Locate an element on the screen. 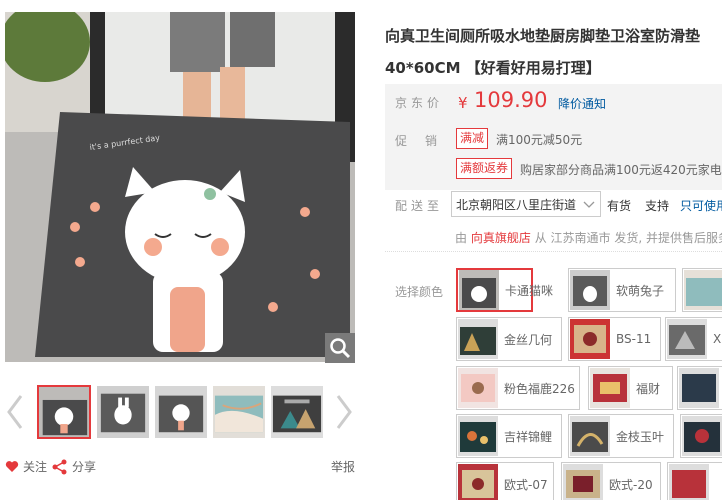 Image resolution: width=722 pixels, height=500 pixels. color-option: 卡通猫咪 is located at coordinates (504, 290).